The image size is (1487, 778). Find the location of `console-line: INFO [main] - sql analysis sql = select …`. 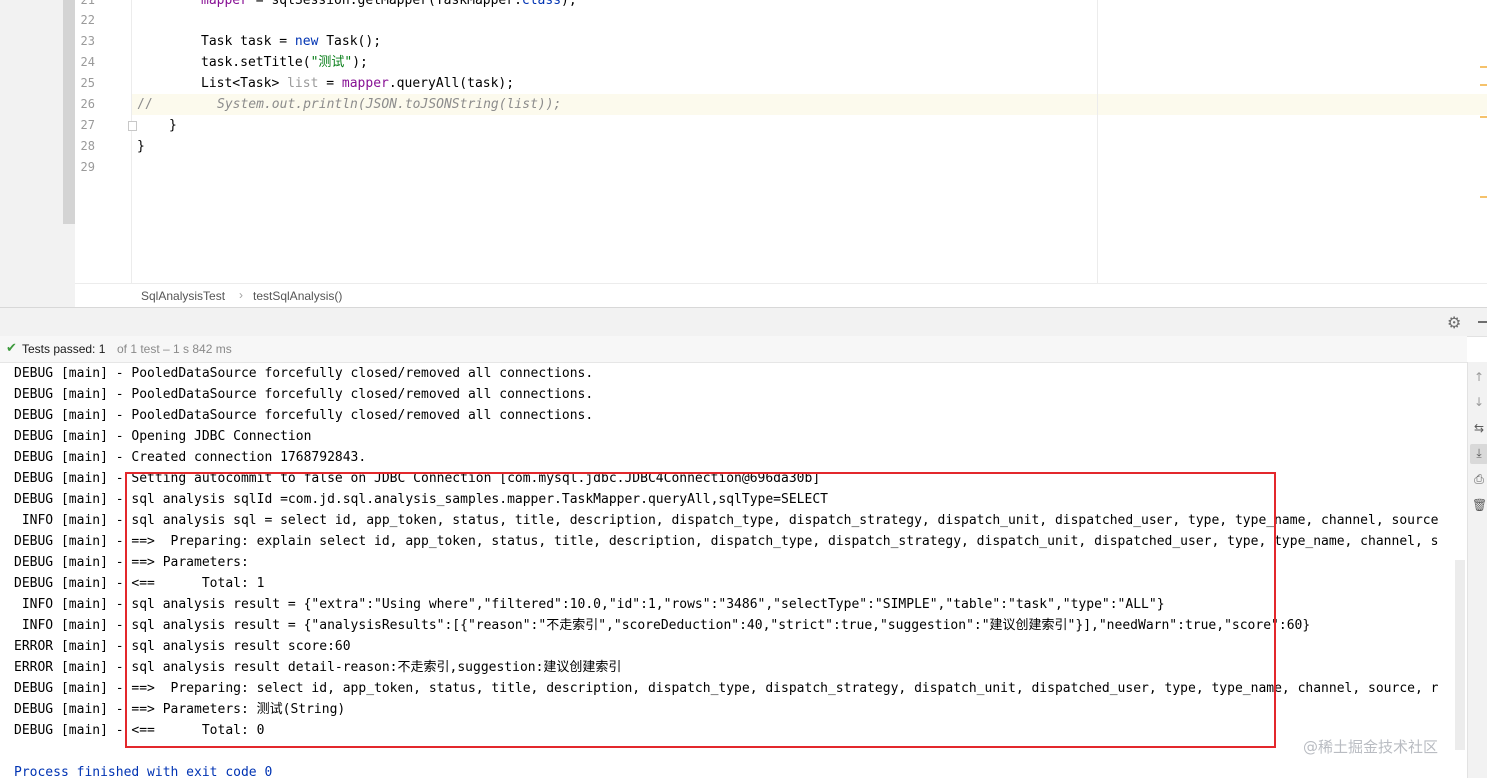

console-line: INFO [main] - sql analysis sql = select … is located at coordinates (726, 520).